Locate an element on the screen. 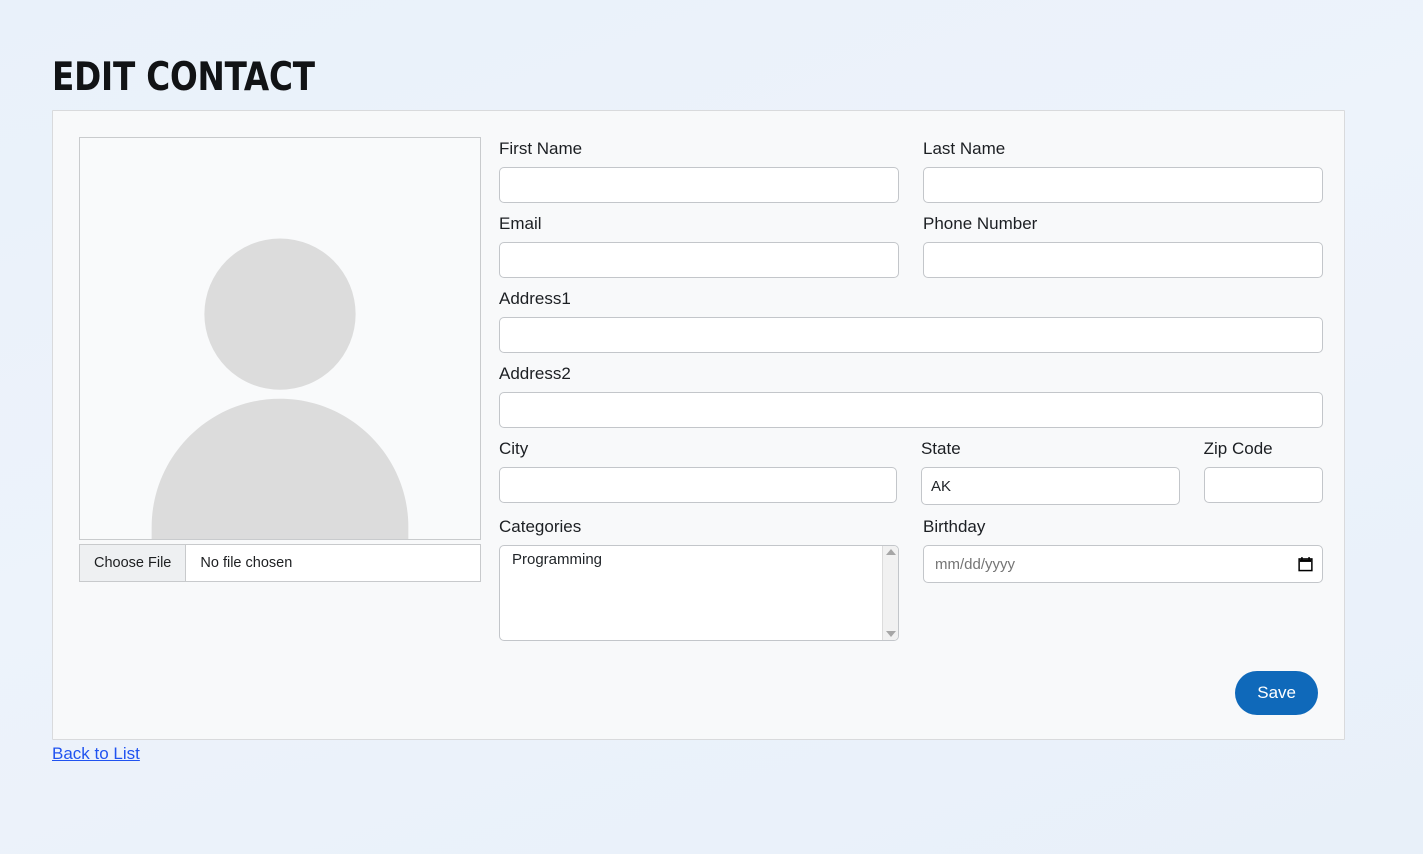  form-actions: Save is located at coordinates (1276, 693).